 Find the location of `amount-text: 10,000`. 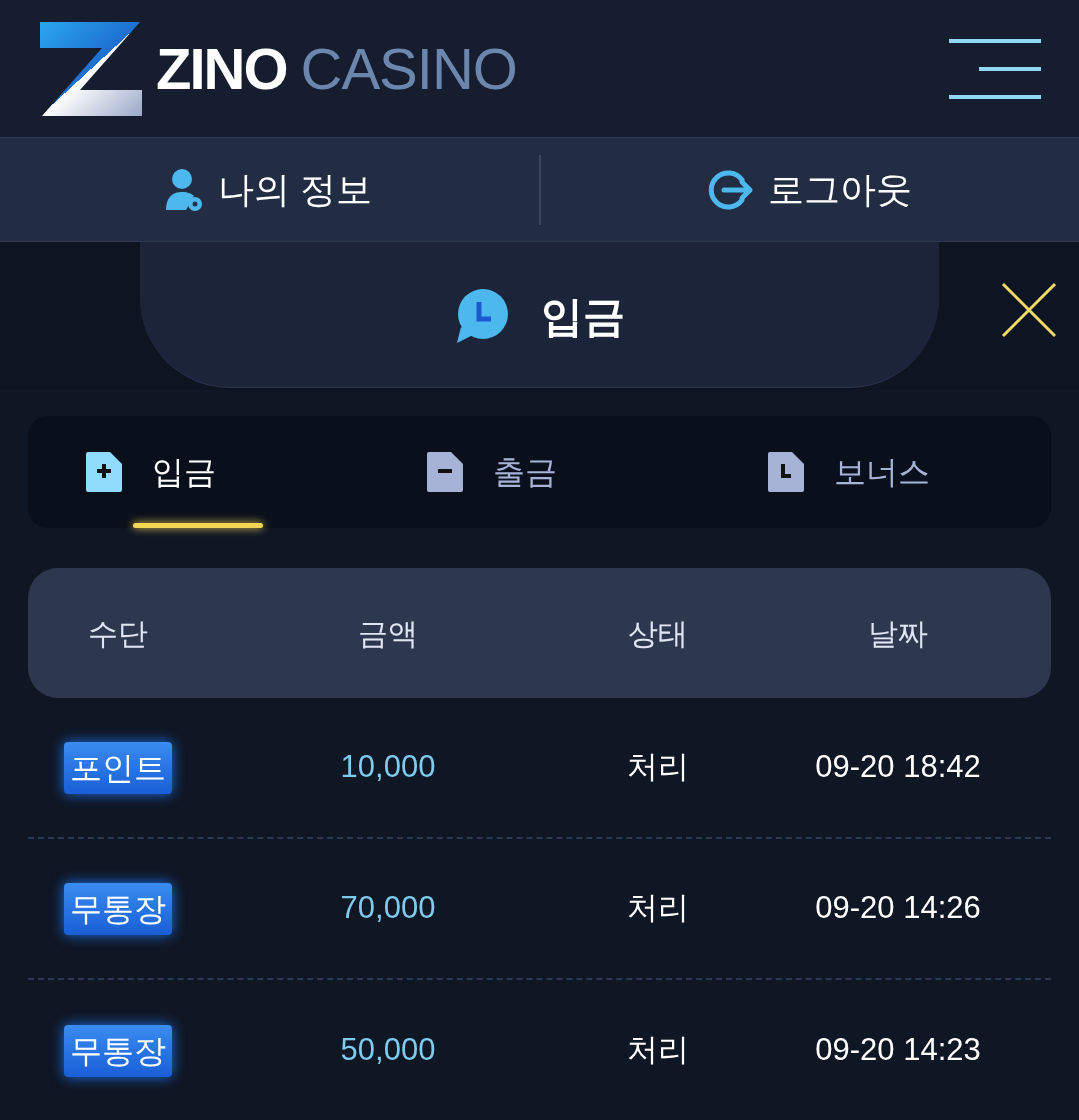

amount-text: 10,000 is located at coordinates (388, 767).